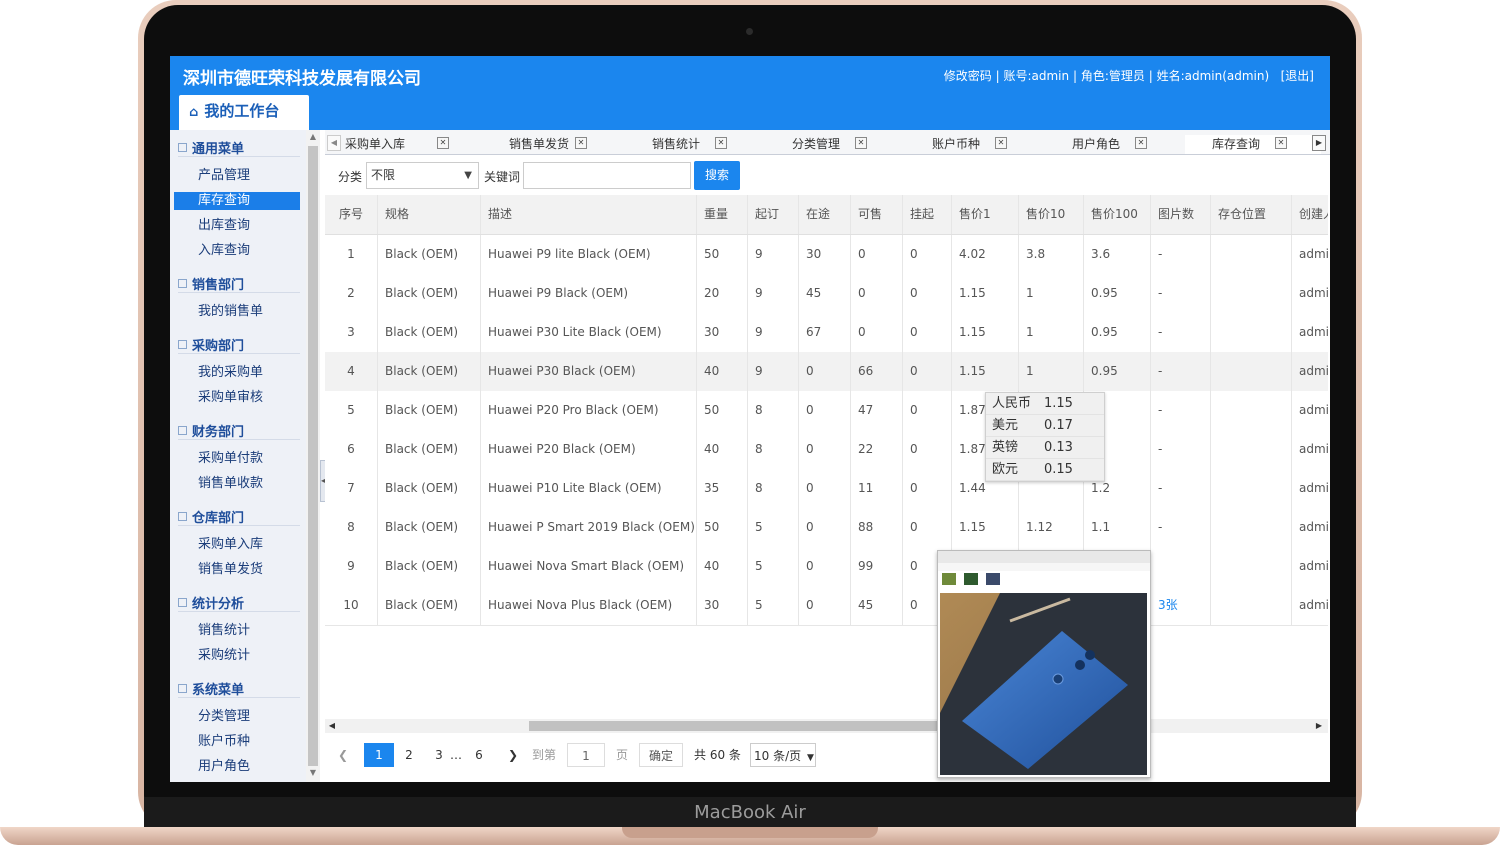  Describe the element at coordinates (211, 688) in the screenshot. I see `sidebar-section-title: 系统菜单` at that location.